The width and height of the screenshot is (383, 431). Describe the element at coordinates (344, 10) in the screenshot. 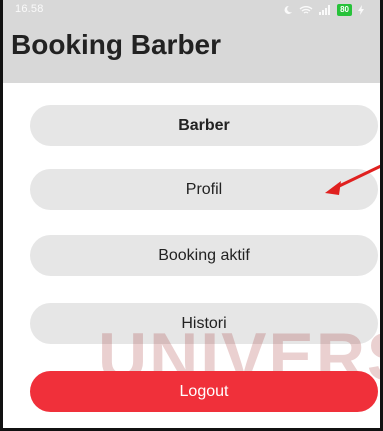

I see `battery-icon: 80` at that location.